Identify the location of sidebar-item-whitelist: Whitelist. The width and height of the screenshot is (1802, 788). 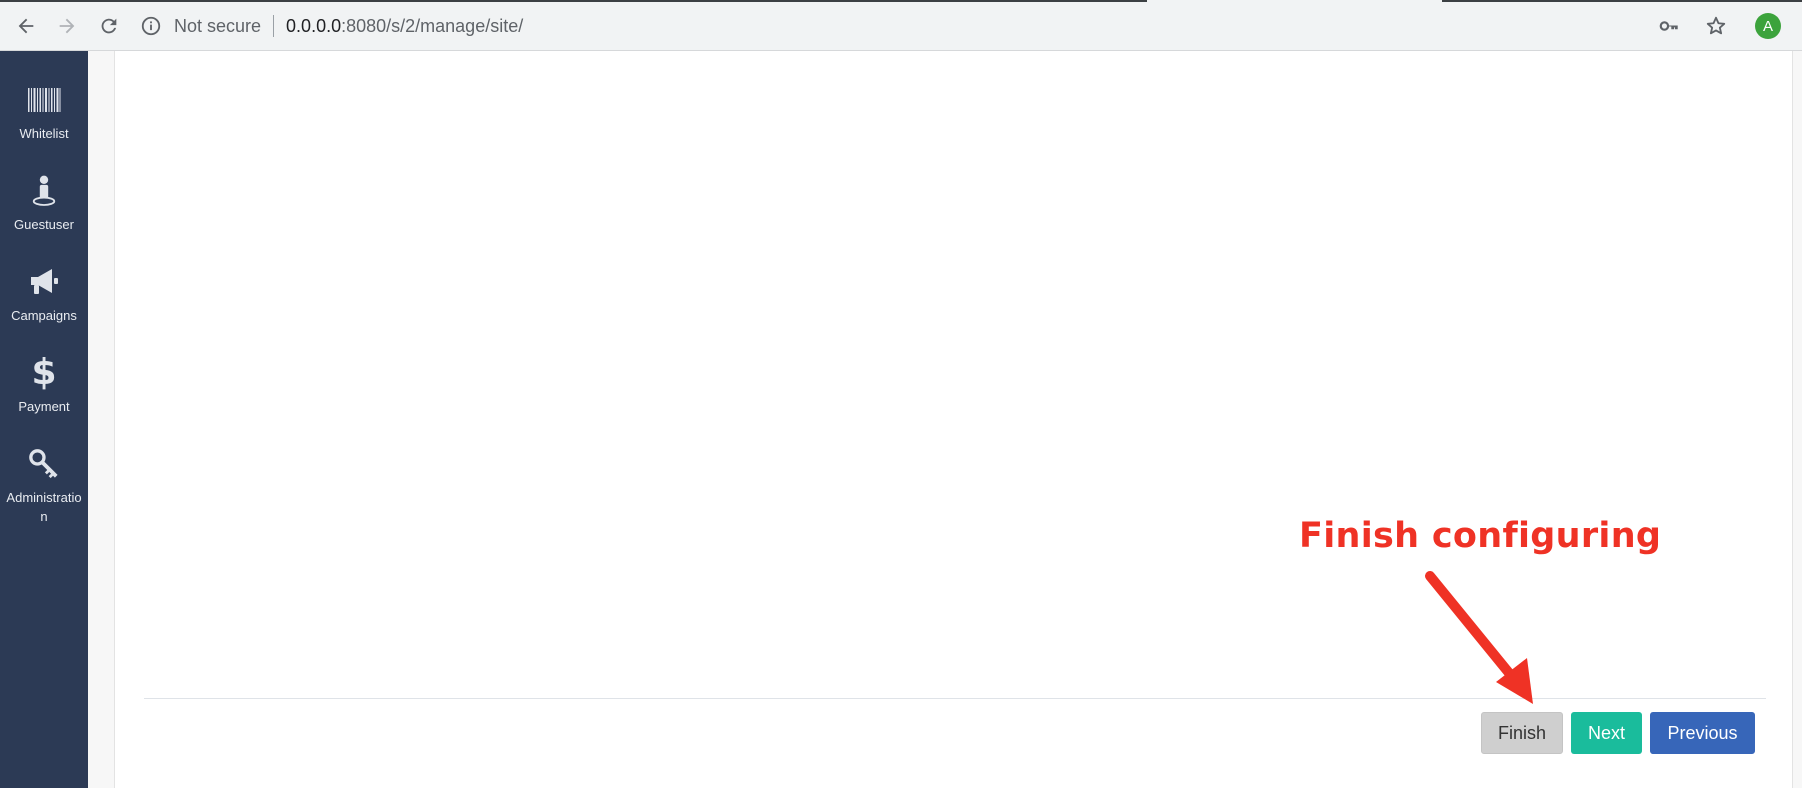
(44, 112).